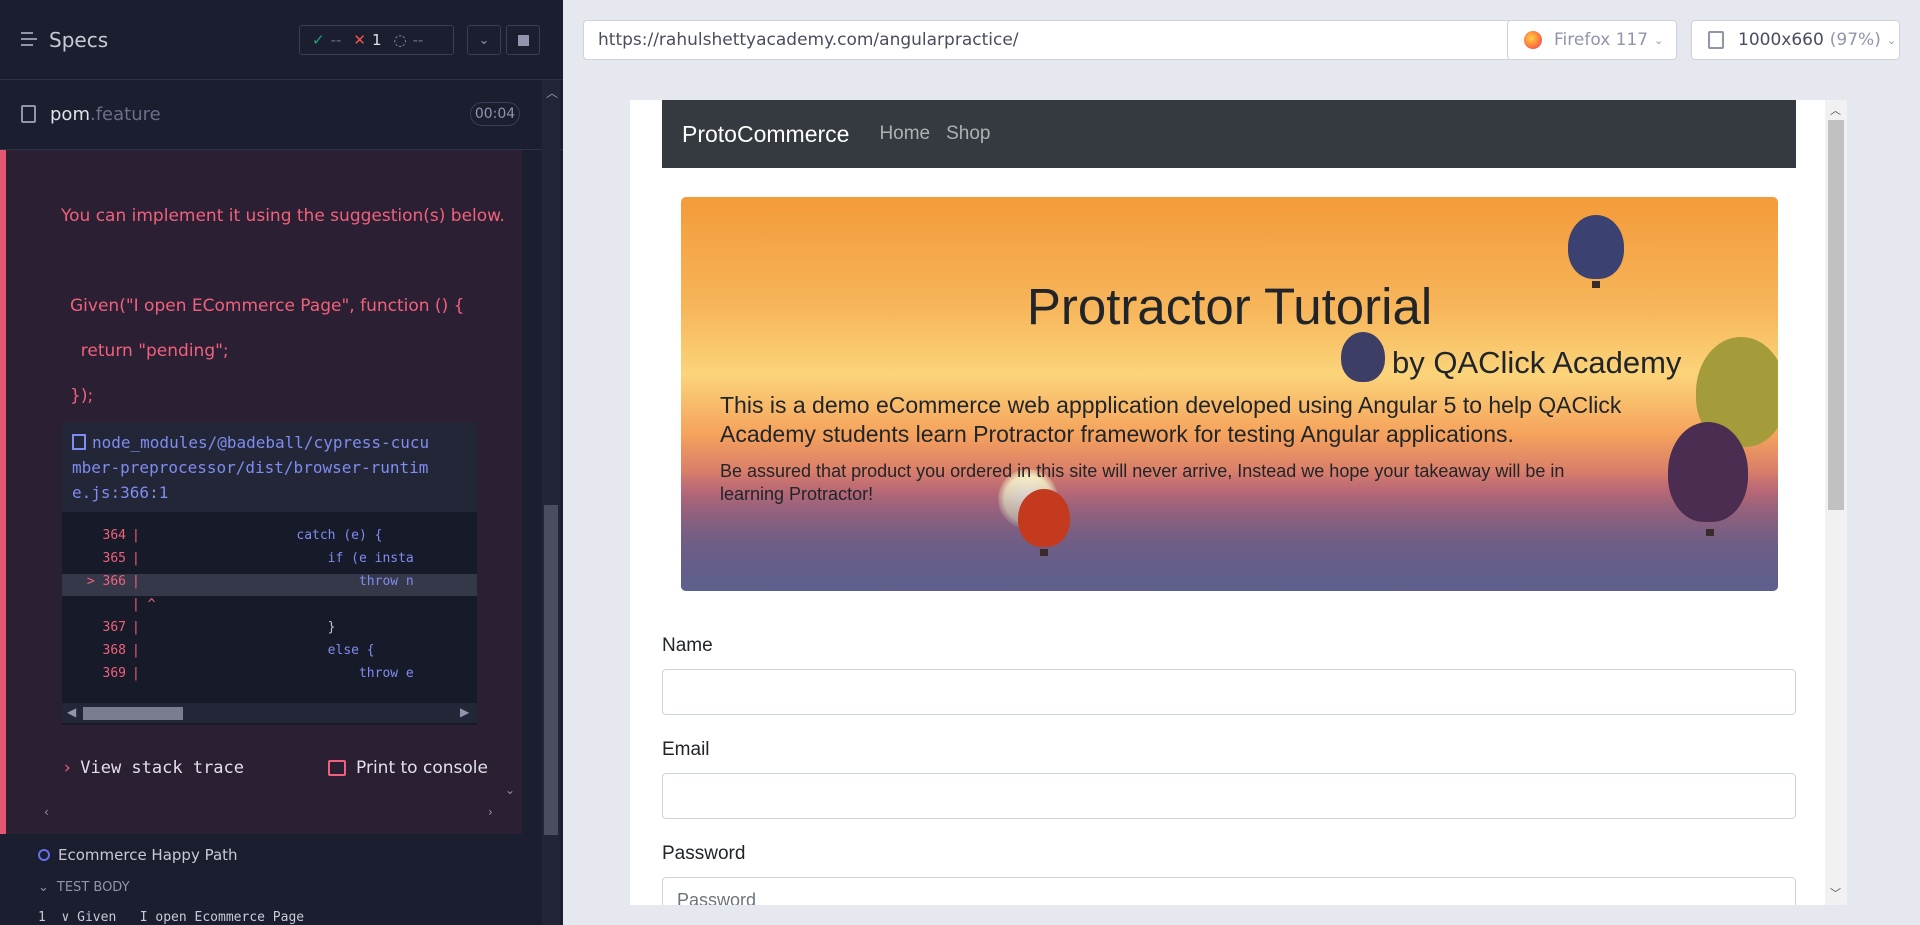 The width and height of the screenshot is (1920, 925). I want to click on viewport-info-button: 1000x660 (97%) ⌄, so click(1795, 40).